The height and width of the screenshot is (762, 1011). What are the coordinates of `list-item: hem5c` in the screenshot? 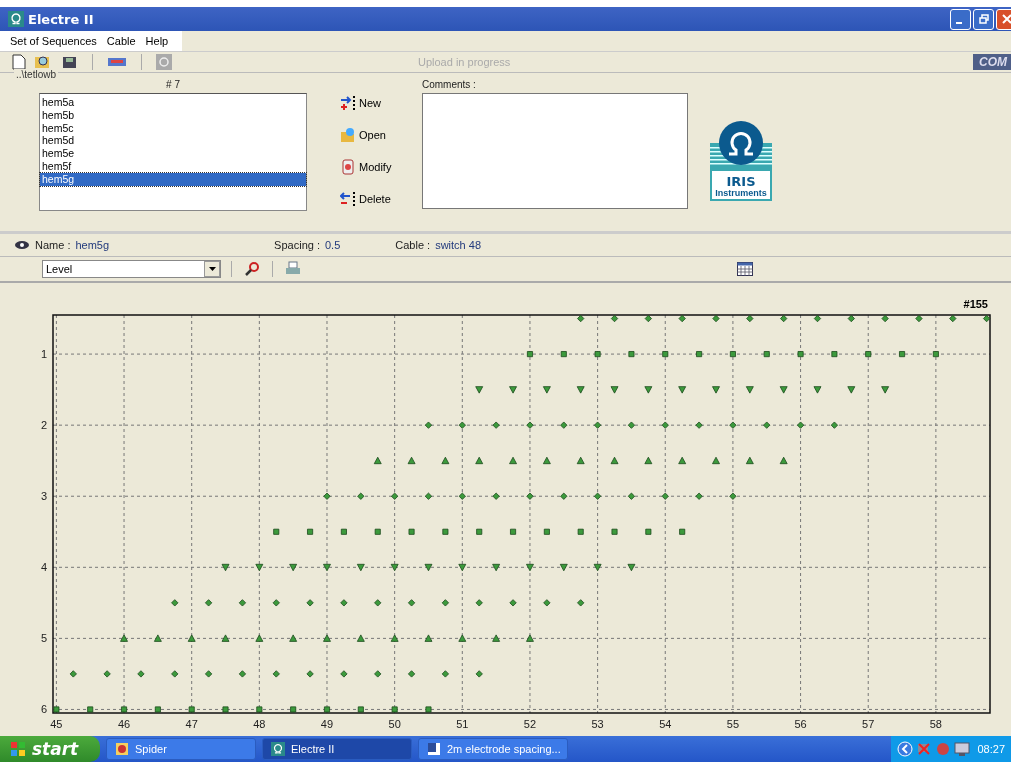 It's located at (173, 128).